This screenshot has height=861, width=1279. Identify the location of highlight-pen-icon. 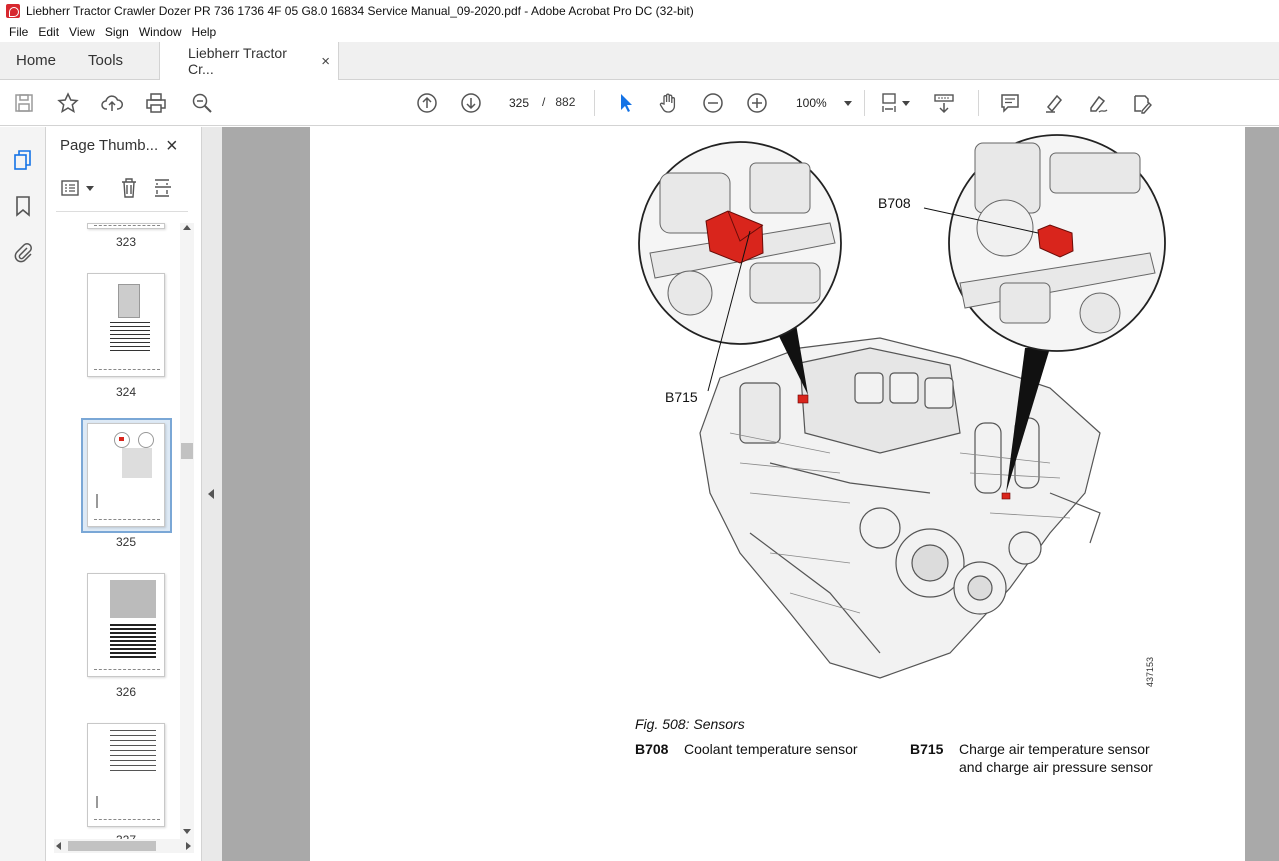
(1054, 103).